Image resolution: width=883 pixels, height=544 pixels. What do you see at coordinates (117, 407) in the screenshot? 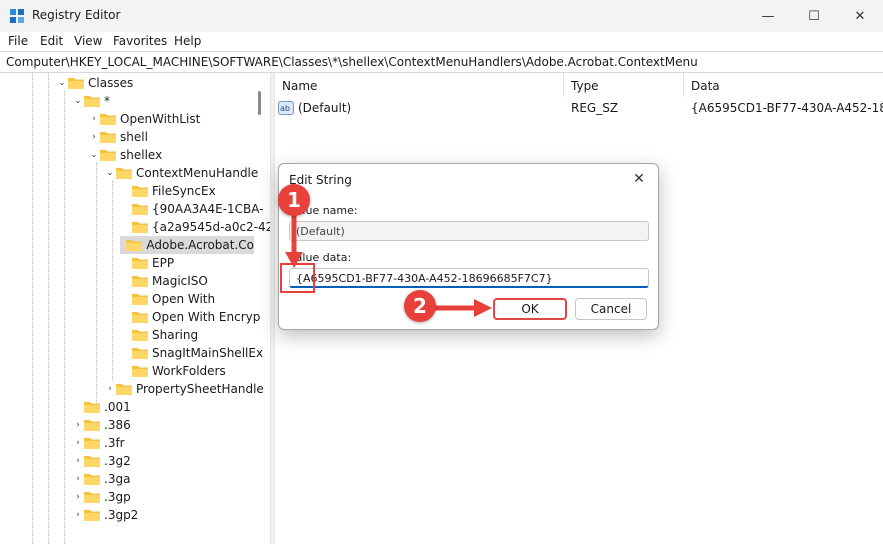
I see `tree-item-label: .001` at bounding box center [117, 407].